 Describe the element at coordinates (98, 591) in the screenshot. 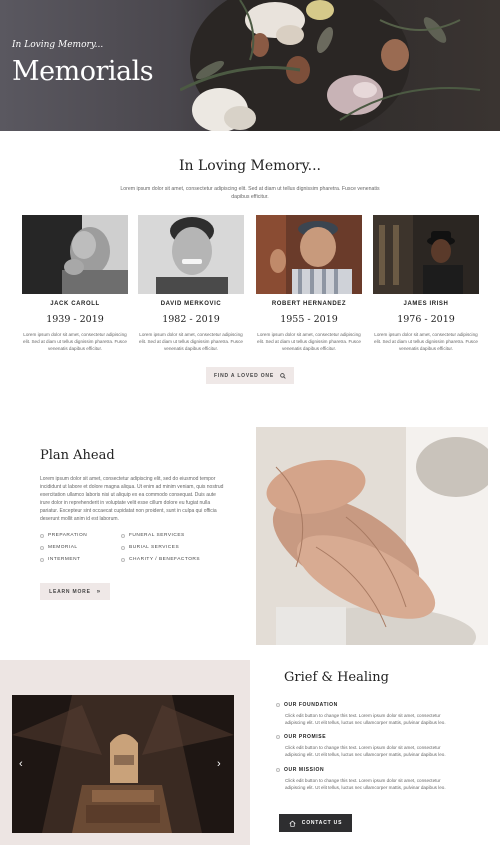

I see `chevron-right-icon: »` at that location.